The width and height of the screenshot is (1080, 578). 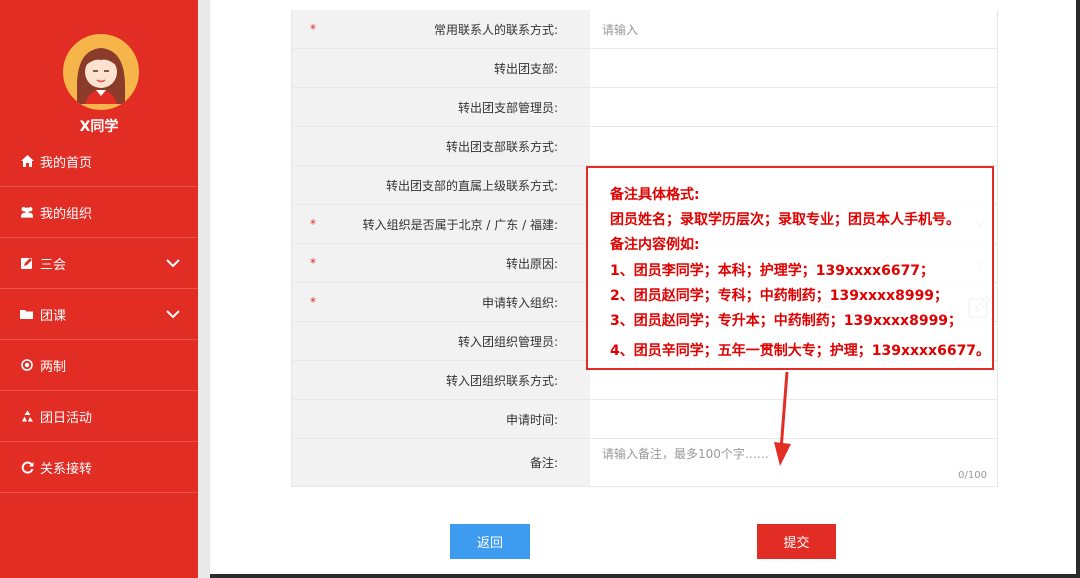 What do you see at coordinates (471, 185) in the screenshot?
I see `field-label: 转出团支部的直属上级联系方式:` at bounding box center [471, 185].